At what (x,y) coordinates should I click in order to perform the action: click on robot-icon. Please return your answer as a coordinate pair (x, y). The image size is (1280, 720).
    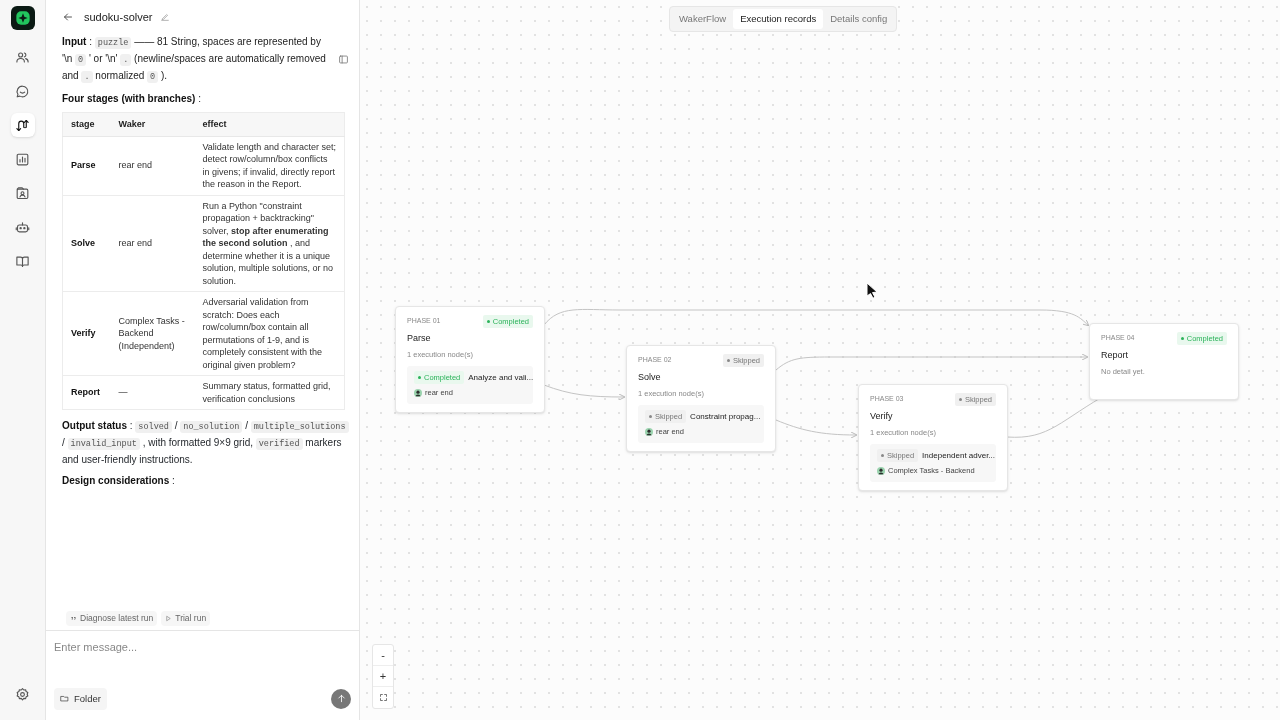
    Looking at the image, I should click on (22, 227).